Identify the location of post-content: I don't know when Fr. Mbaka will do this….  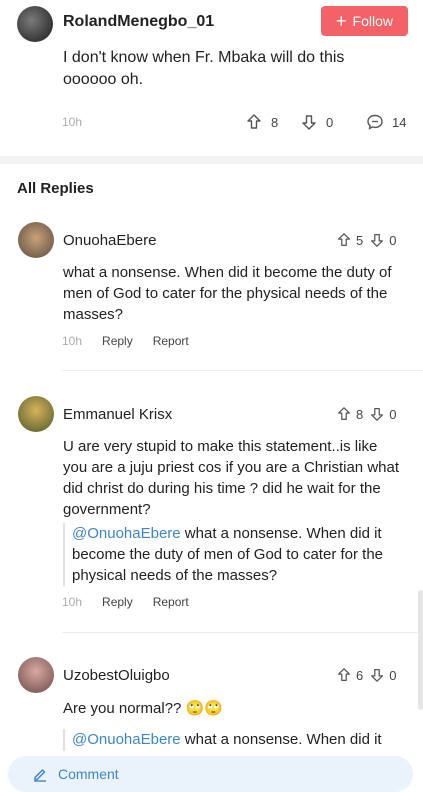
(204, 68).